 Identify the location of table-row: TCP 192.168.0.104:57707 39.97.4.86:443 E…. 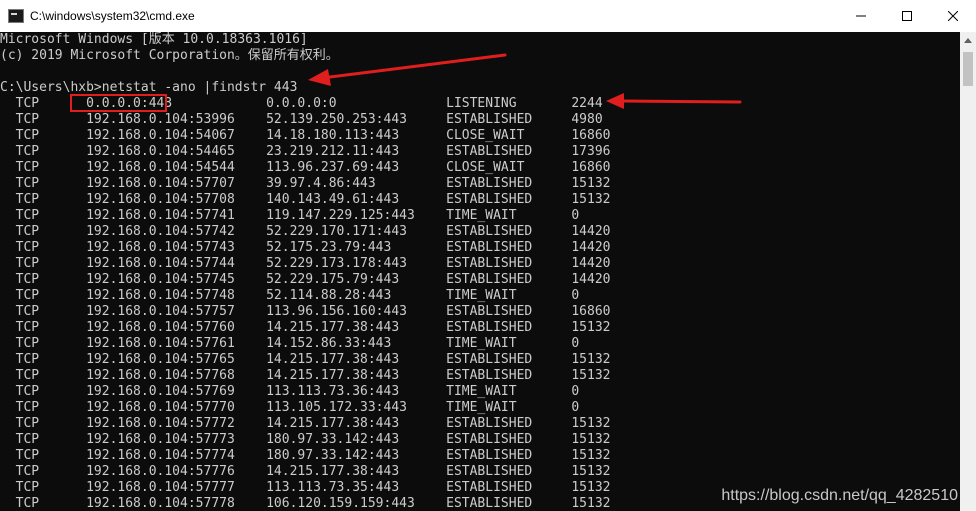
(480, 184).